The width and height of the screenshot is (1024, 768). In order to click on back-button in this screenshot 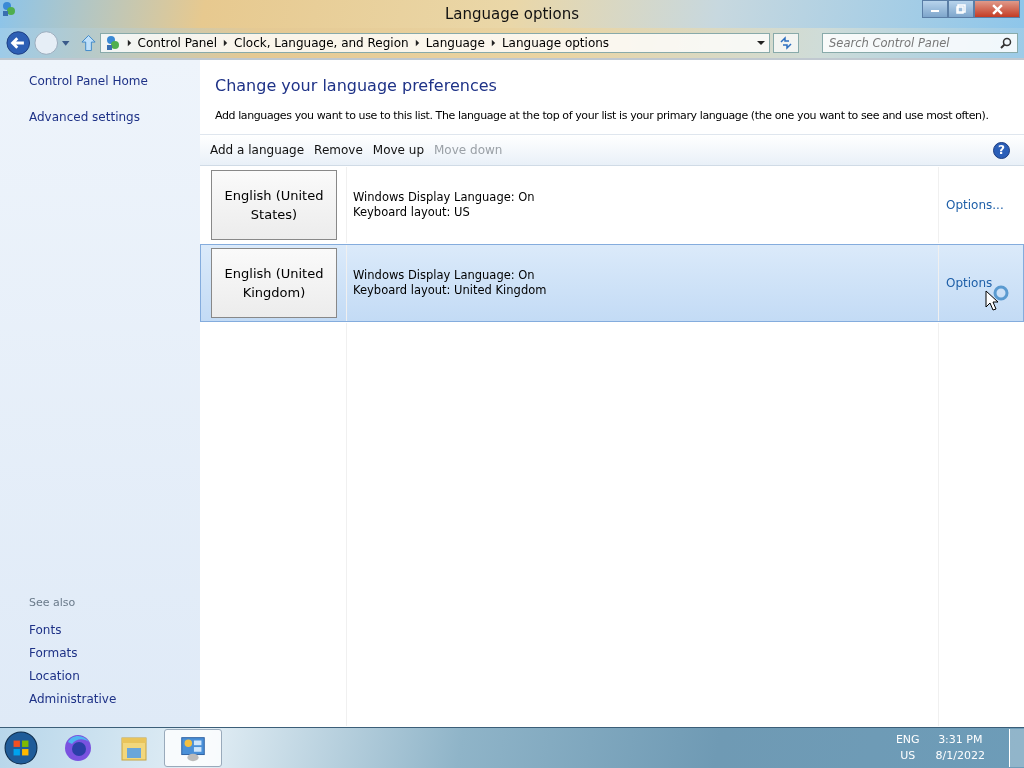, I will do `click(18, 43)`.